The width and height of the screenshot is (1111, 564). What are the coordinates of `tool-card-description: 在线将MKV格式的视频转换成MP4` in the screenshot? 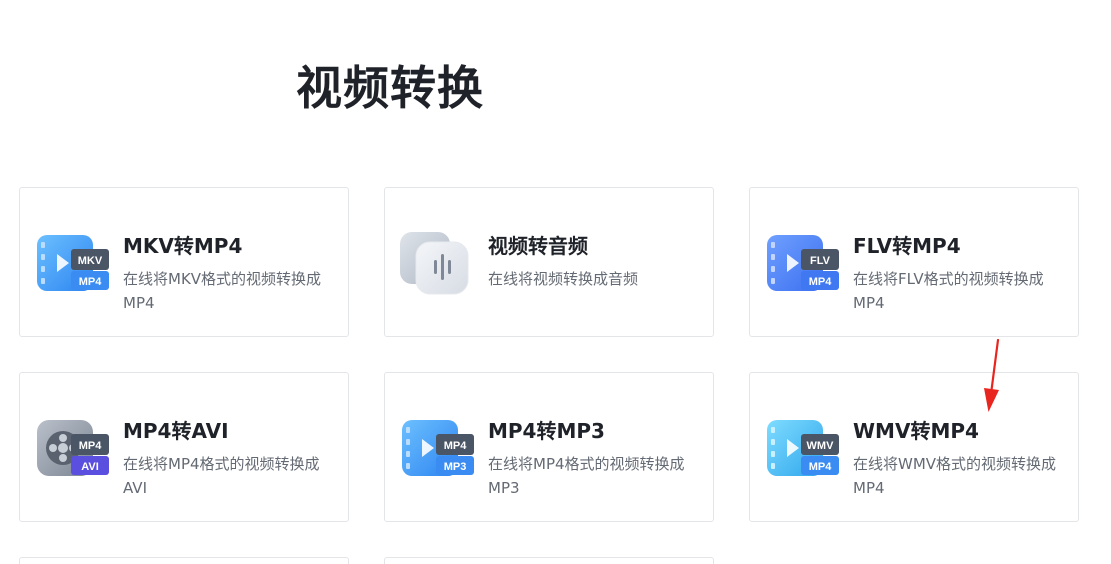 It's located at (222, 291).